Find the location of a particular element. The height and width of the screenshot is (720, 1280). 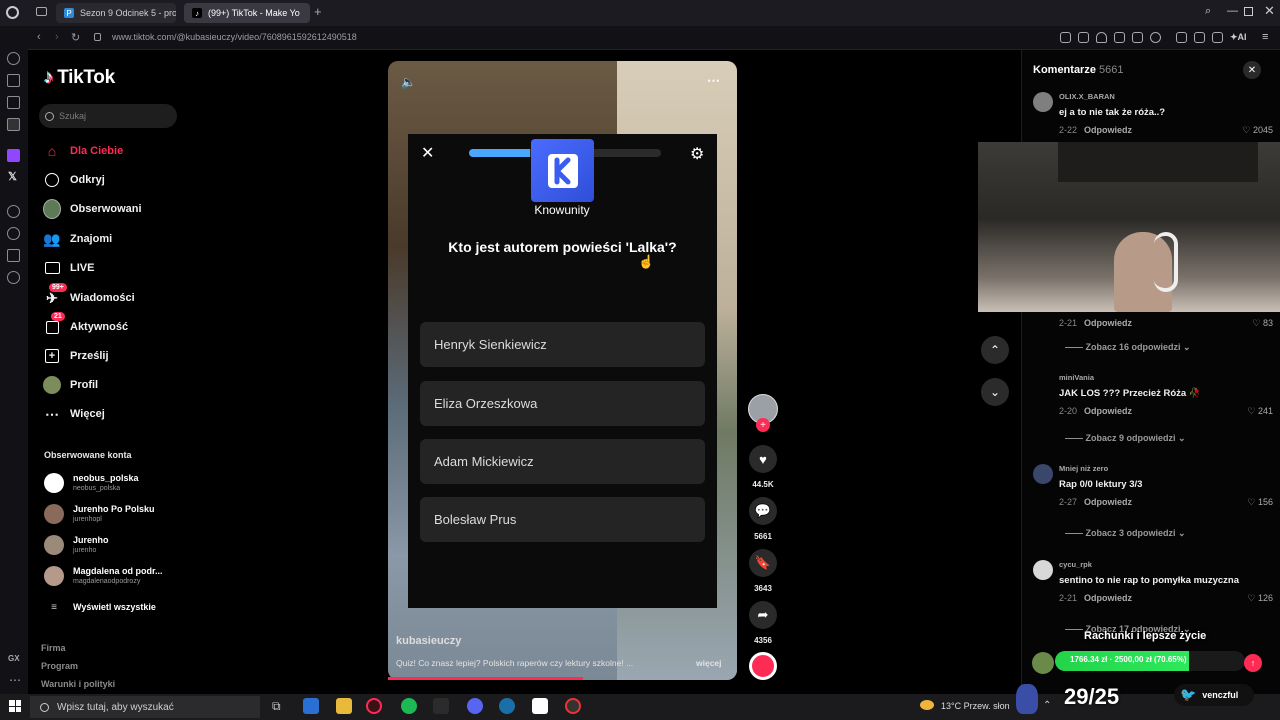

previous-video-button: ⌃ is located at coordinates (995, 350).